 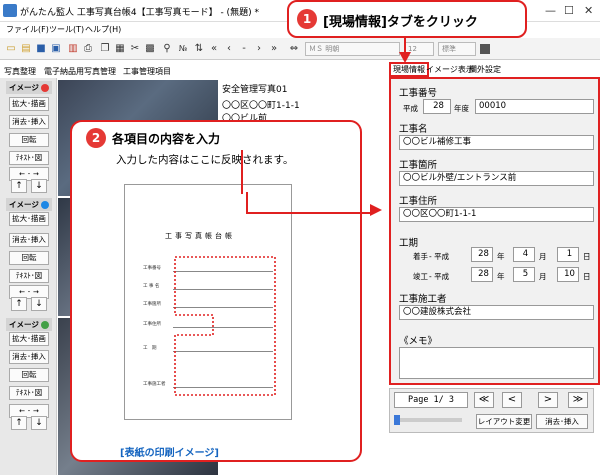 I want to click on page-slider-thumb, so click(x=397, y=420).